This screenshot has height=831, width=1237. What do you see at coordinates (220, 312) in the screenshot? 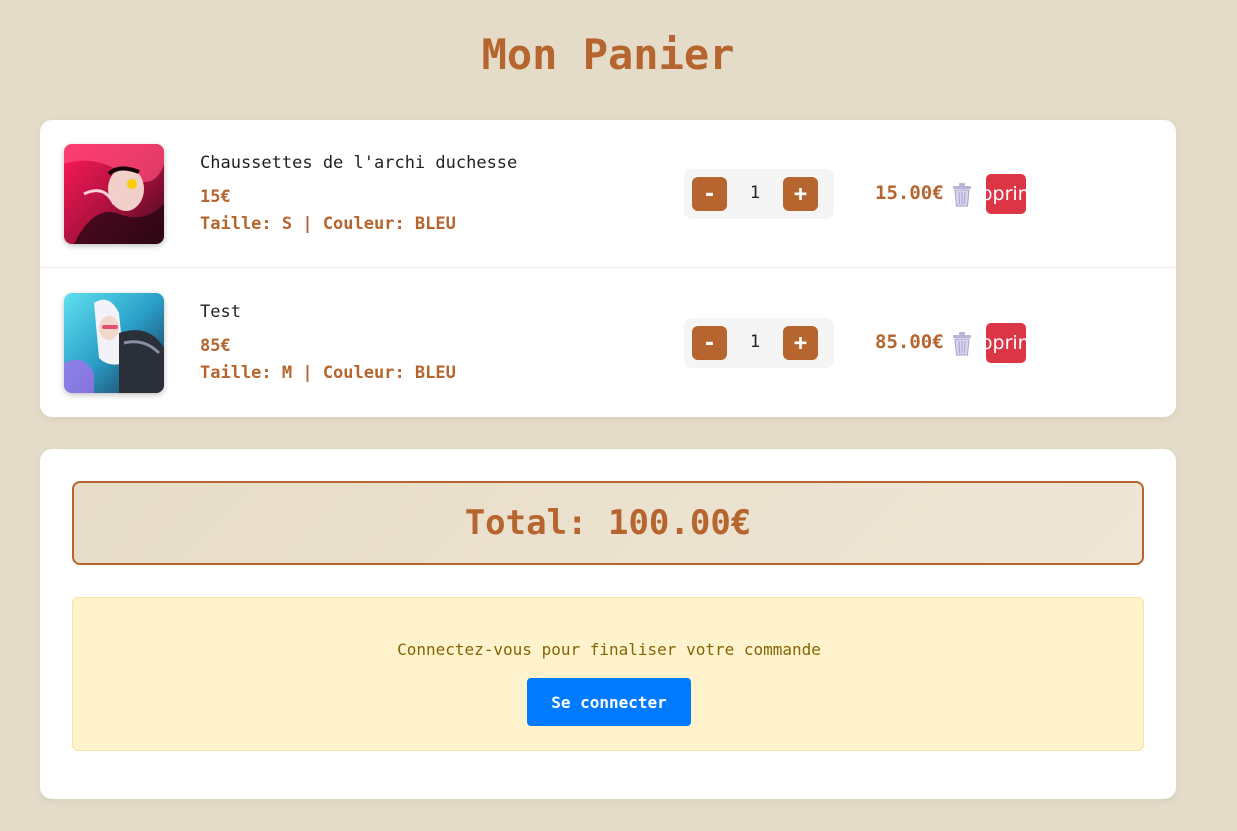
I see `item-name: Test` at bounding box center [220, 312].